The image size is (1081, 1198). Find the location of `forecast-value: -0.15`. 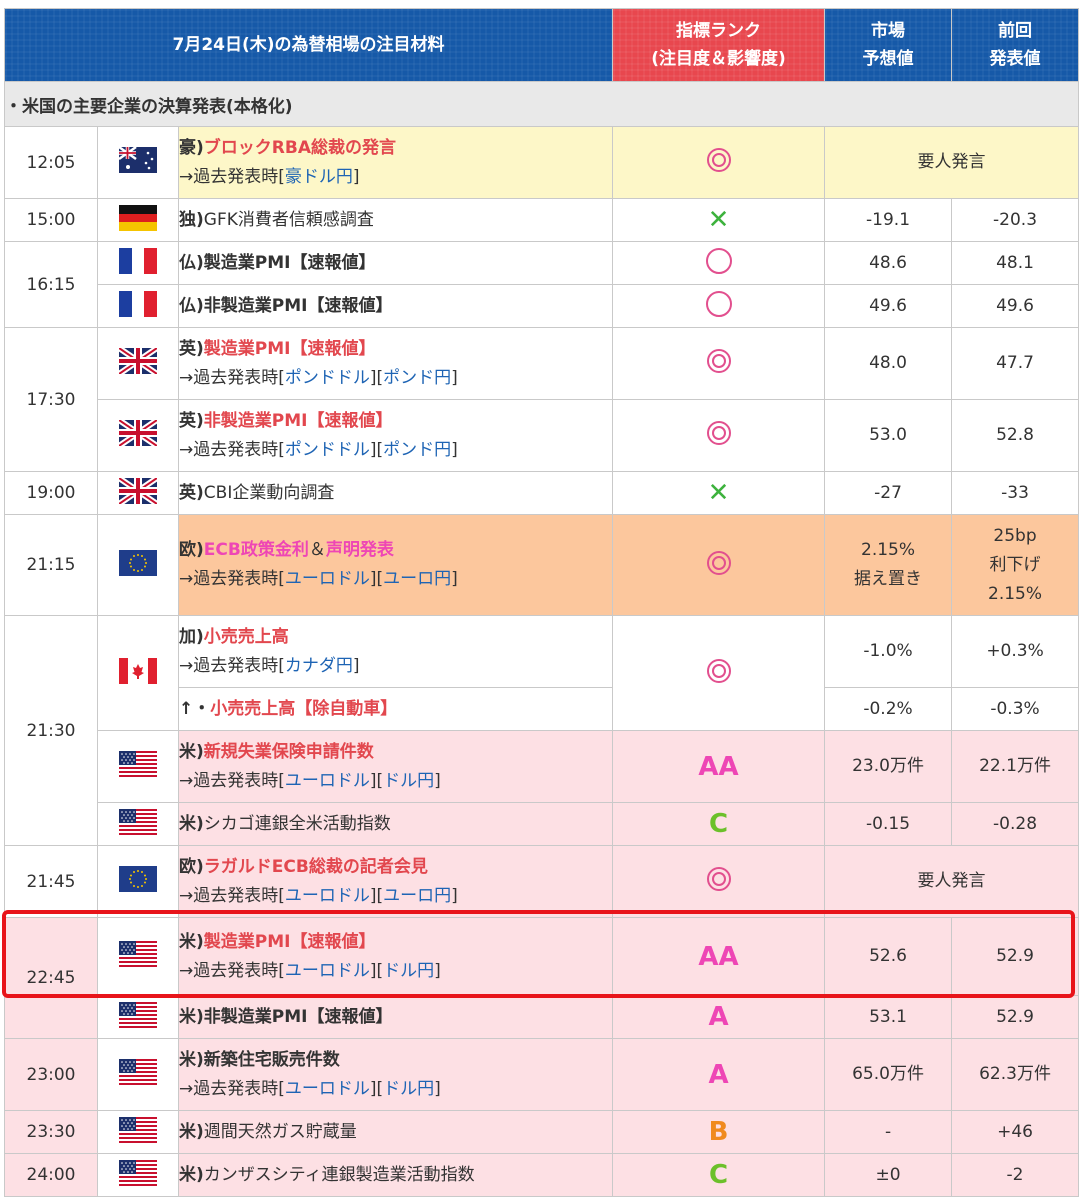

forecast-value: -0.15 is located at coordinates (888, 824).